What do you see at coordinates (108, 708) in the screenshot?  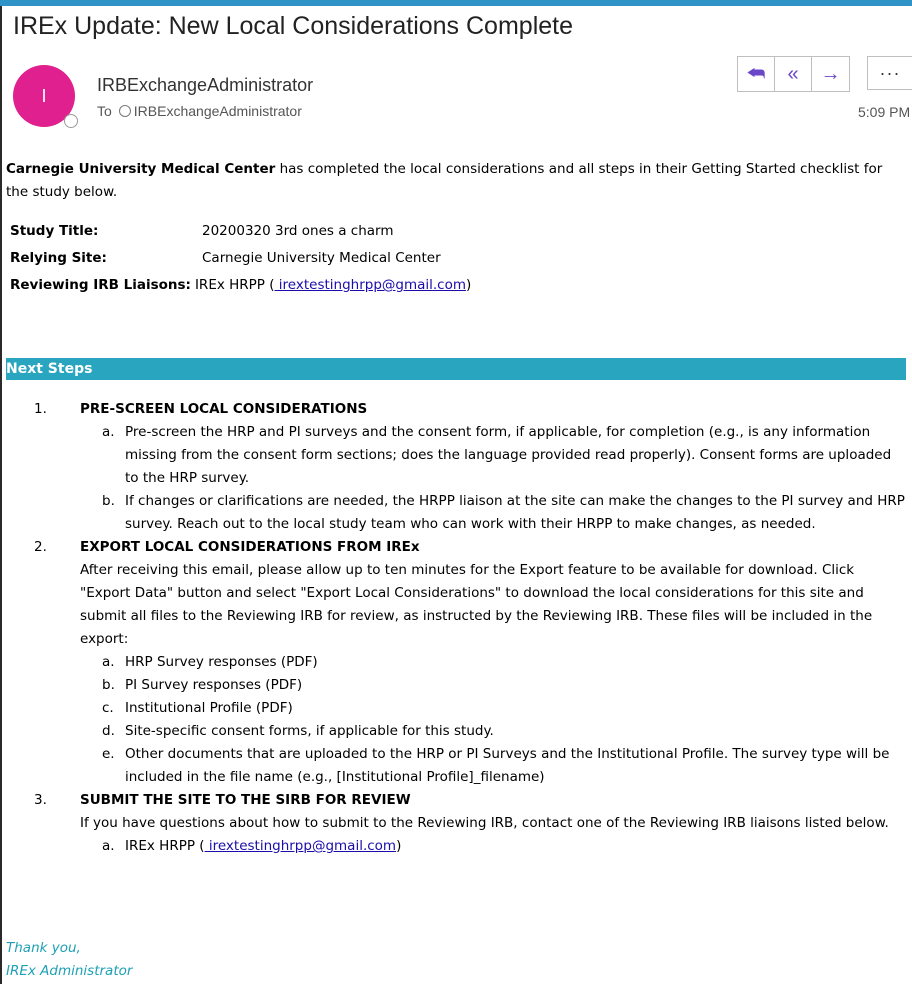 I see `sub-letter: c.` at bounding box center [108, 708].